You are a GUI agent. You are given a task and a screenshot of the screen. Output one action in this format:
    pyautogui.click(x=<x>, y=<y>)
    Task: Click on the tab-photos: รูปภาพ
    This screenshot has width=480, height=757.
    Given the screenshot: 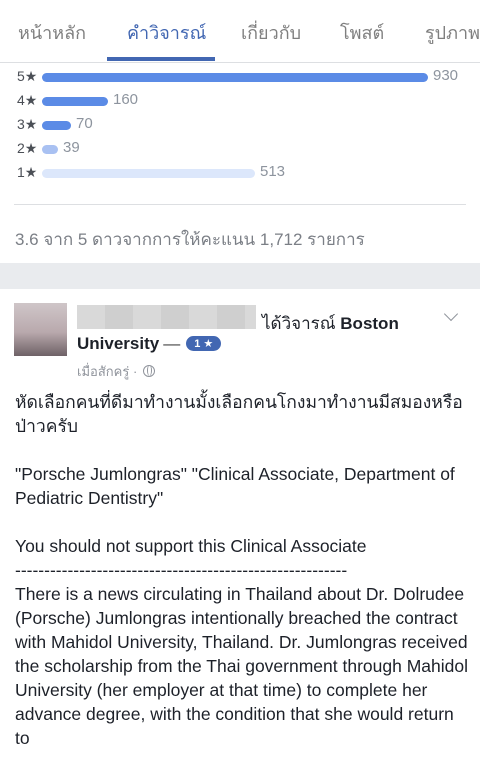 What is the action you would take?
    pyautogui.click(x=452, y=32)
    